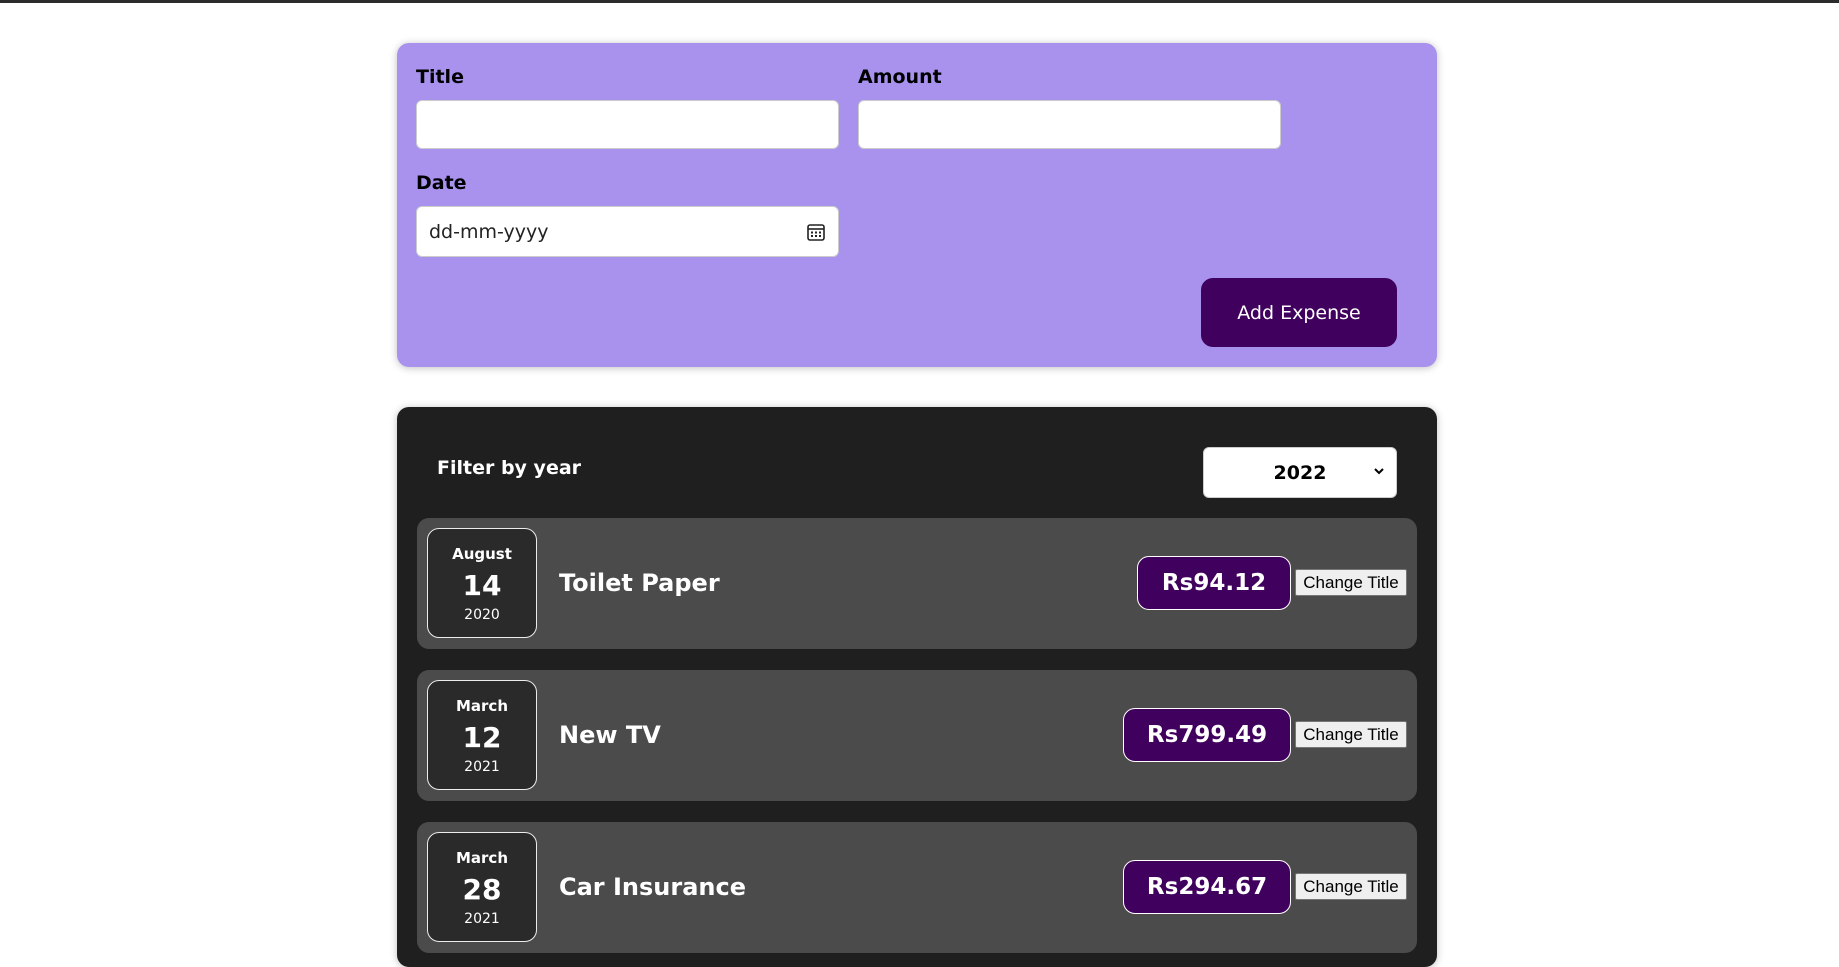  What do you see at coordinates (639, 583) in the screenshot?
I see `expense-title: Toilet Paper` at bounding box center [639, 583].